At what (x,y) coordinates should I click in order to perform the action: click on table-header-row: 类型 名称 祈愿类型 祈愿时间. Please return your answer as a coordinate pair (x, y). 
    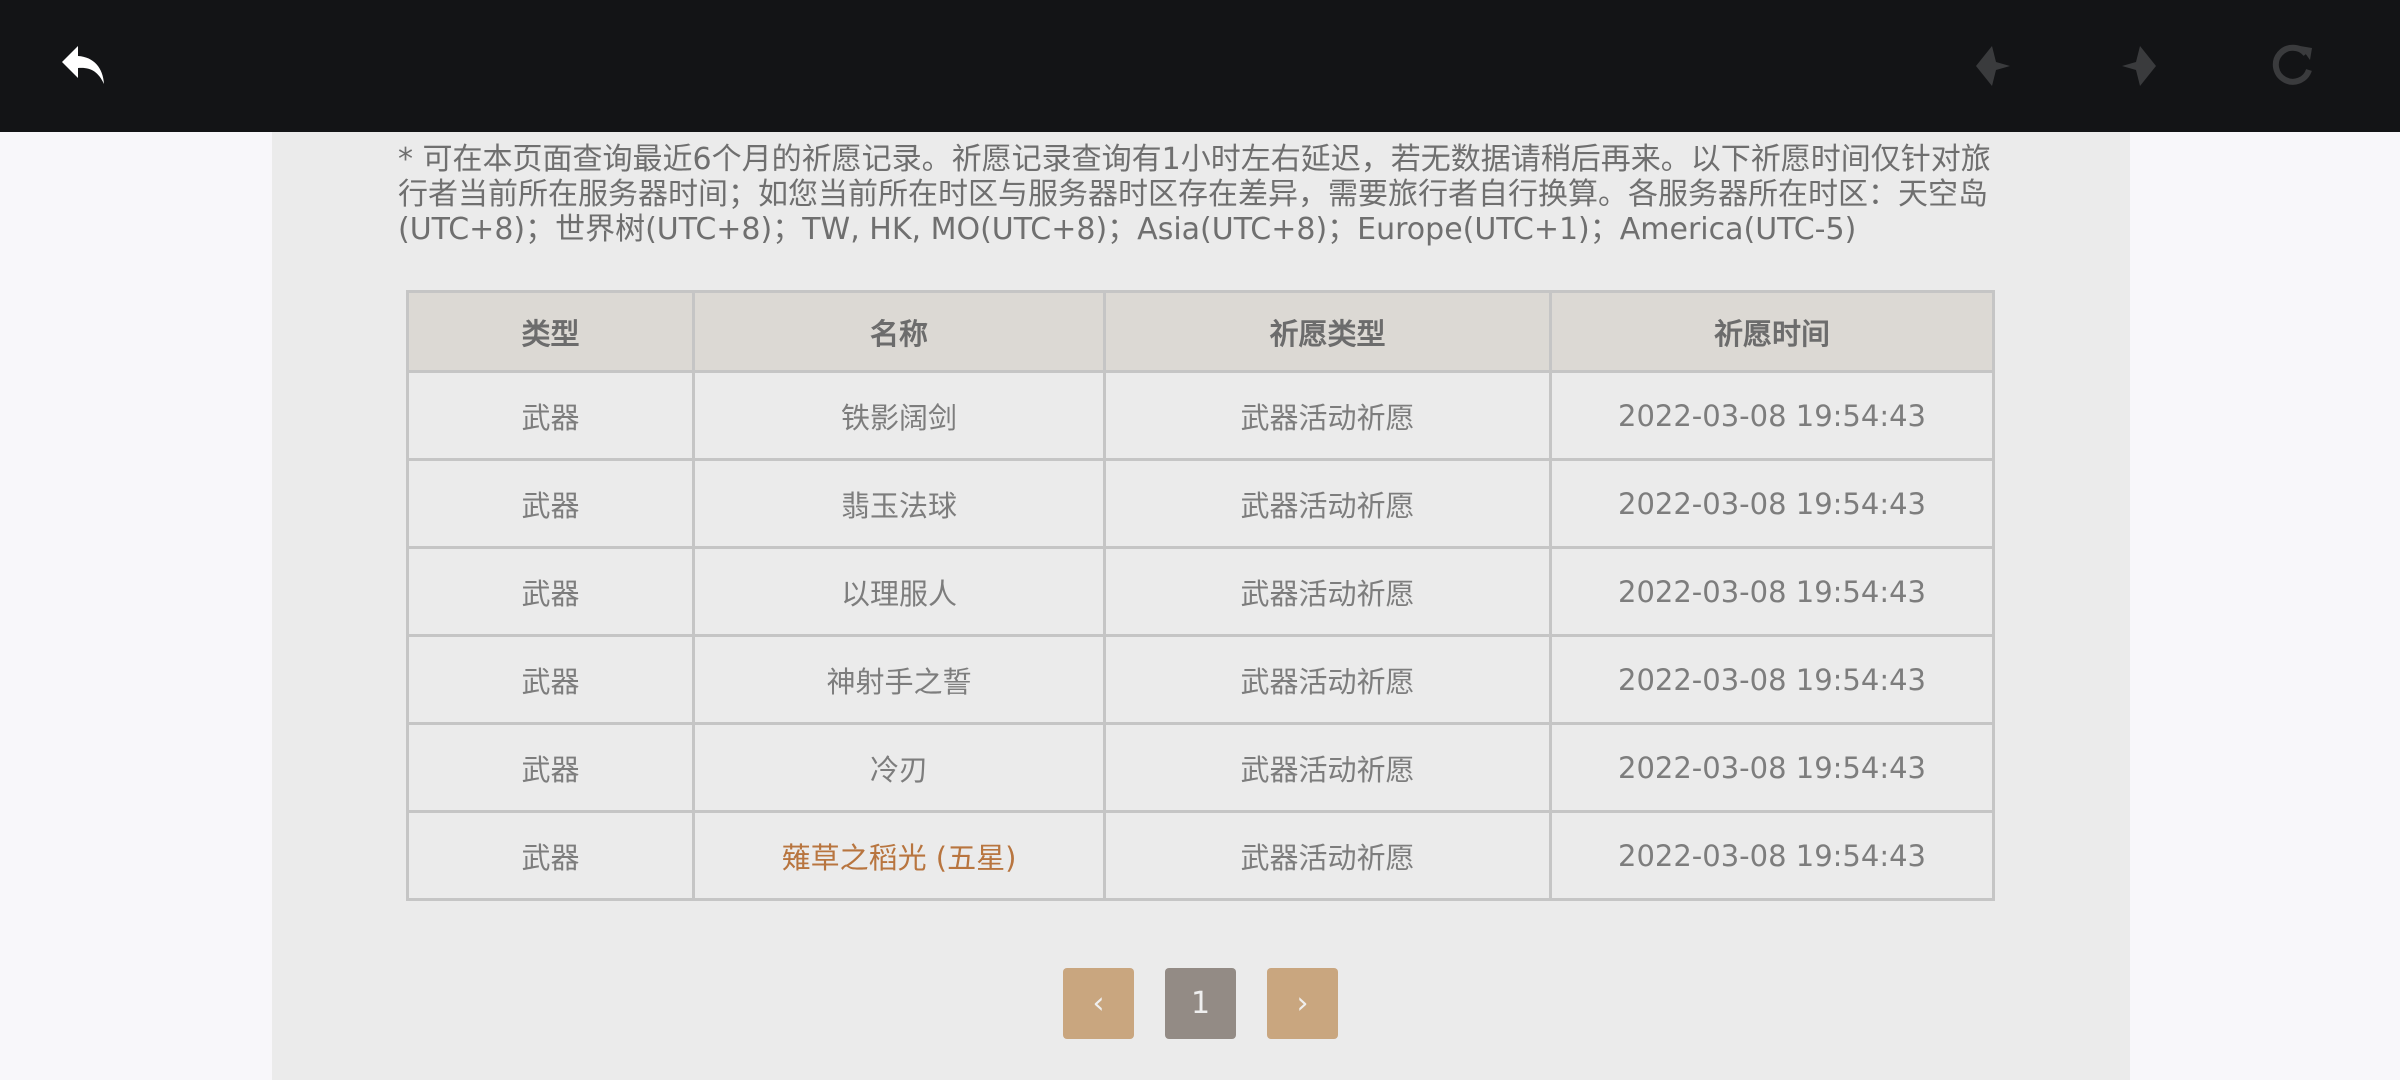
    Looking at the image, I should click on (1200, 331).